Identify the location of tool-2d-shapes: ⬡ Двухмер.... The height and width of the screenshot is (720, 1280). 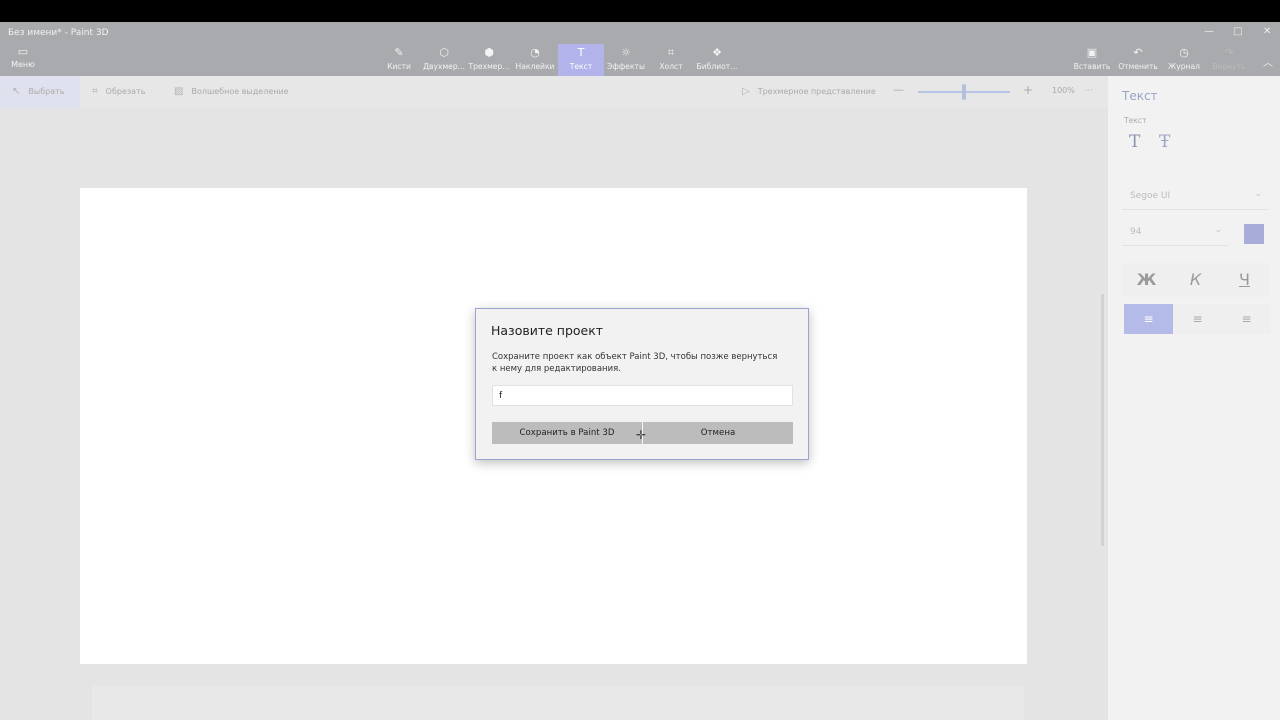
(444, 60).